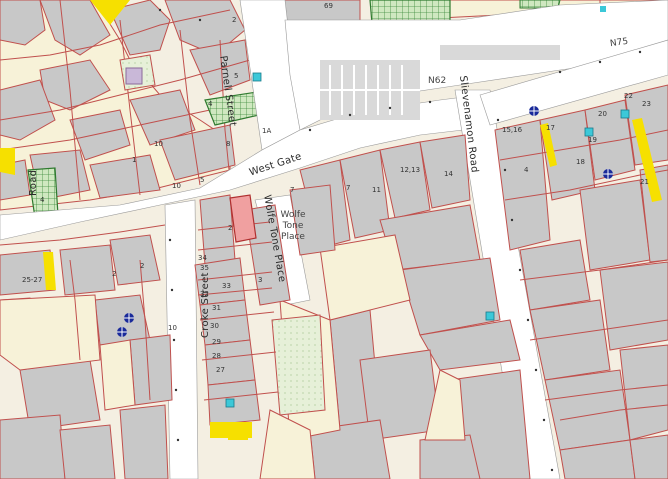 This screenshot has height=479, width=668. What do you see at coordinates (204, 294) in the screenshot?
I see `house-number: 32` at bounding box center [204, 294].